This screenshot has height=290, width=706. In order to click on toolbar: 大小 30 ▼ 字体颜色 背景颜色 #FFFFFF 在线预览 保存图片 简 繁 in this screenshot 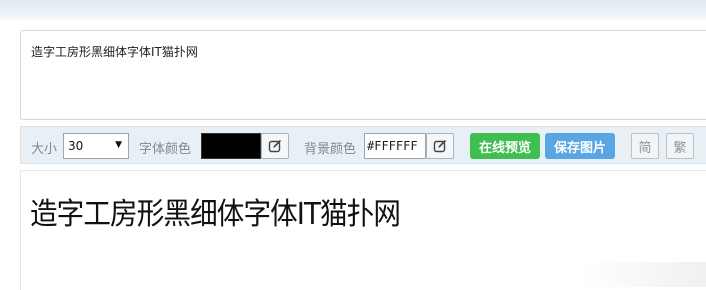, I will do `click(363, 145)`.